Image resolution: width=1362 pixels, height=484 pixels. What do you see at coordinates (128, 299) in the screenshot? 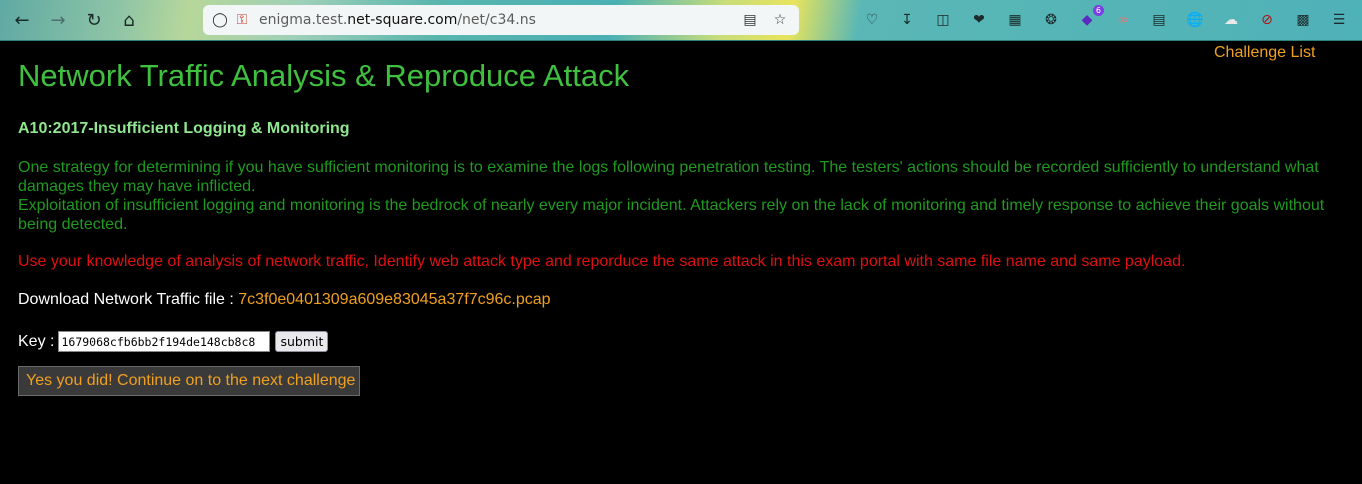
I see `download-label: Download Network Traffic file :` at bounding box center [128, 299].